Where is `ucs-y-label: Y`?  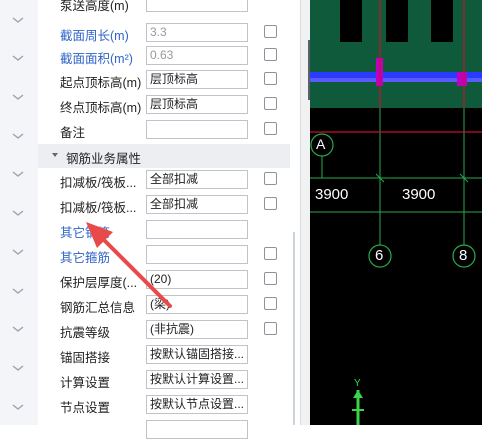
ucs-y-label: Y is located at coordinates (357, 383).